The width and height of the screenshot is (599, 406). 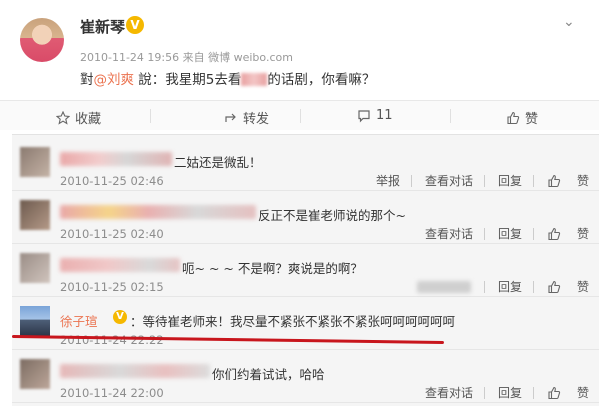 I want to click on redacted-mention, so click(x=254, y=79).